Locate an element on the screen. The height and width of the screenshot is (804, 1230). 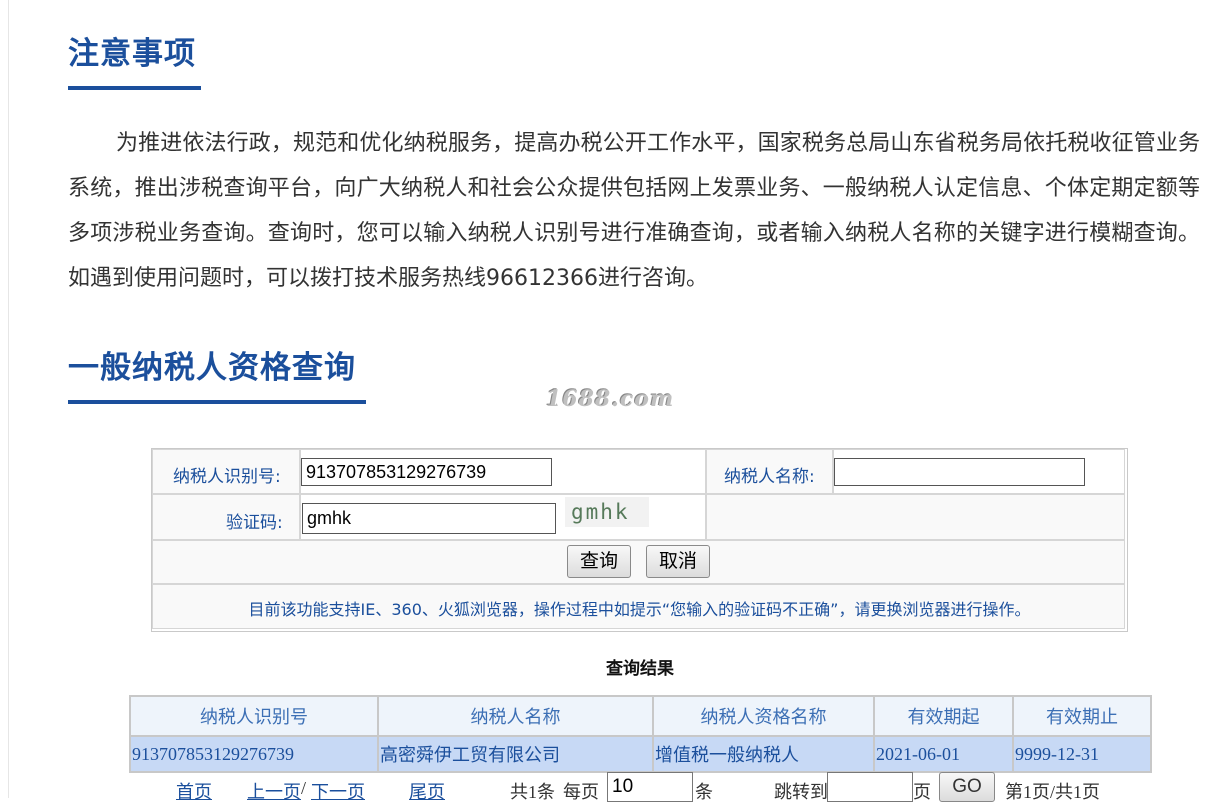
taxpayer-id-input is located at coordinates (426, 472).